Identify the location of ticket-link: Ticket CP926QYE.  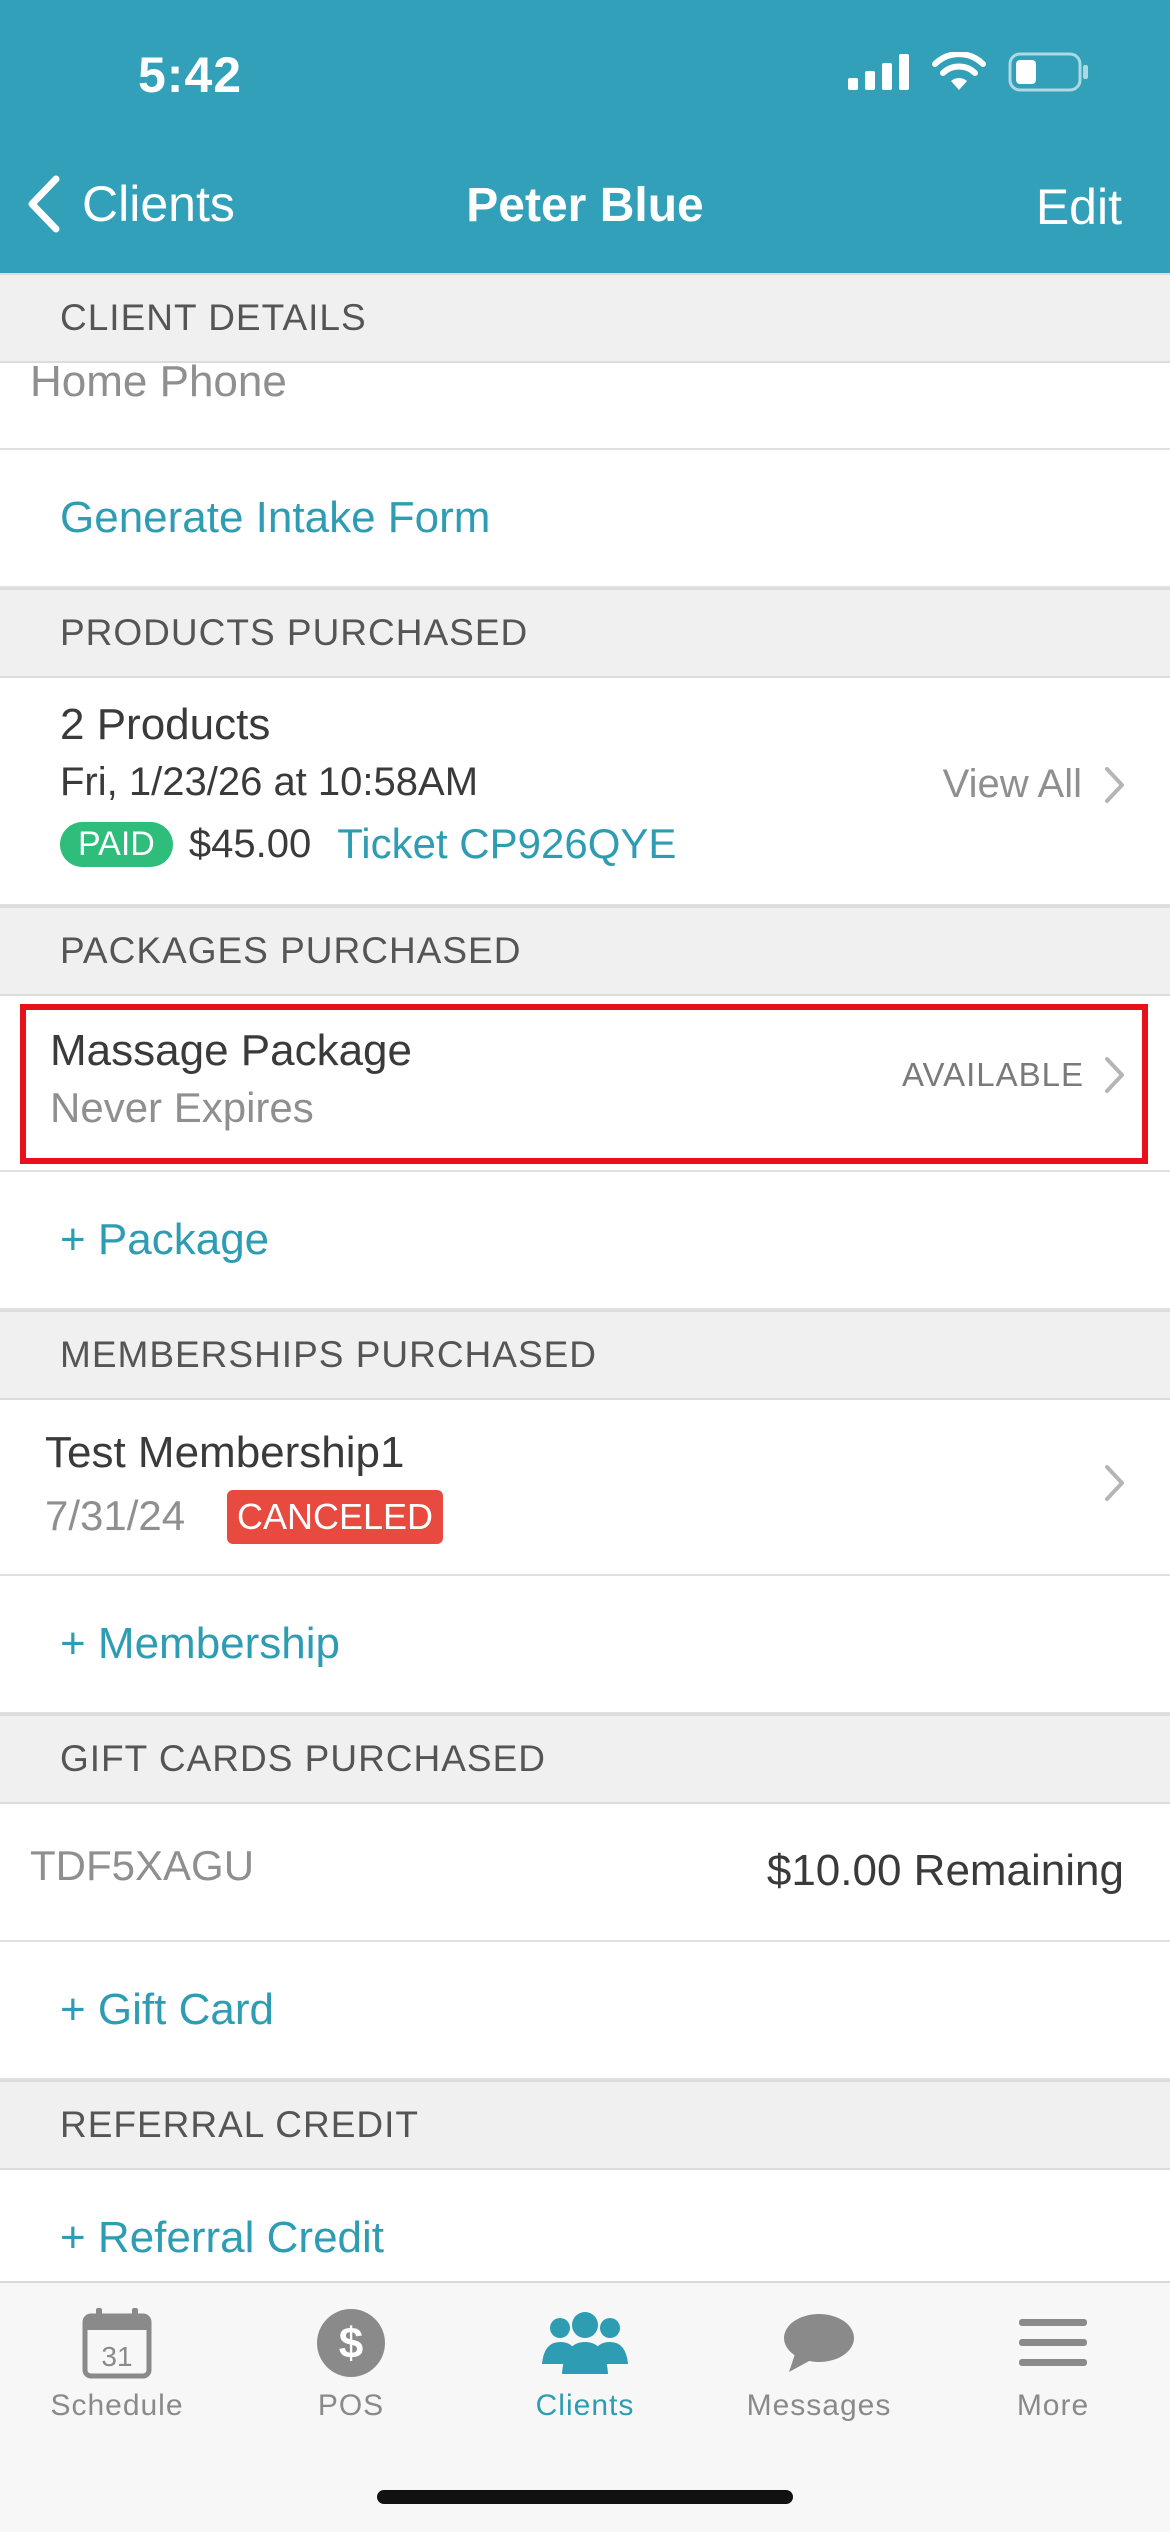
(506, 844).